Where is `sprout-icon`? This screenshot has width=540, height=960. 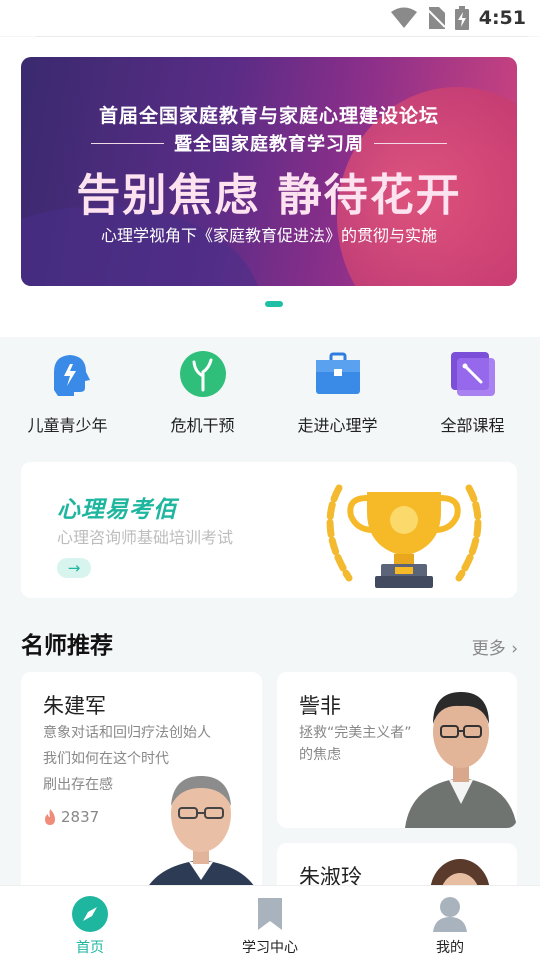 sprout-icon is located at coordinates (203, 374).